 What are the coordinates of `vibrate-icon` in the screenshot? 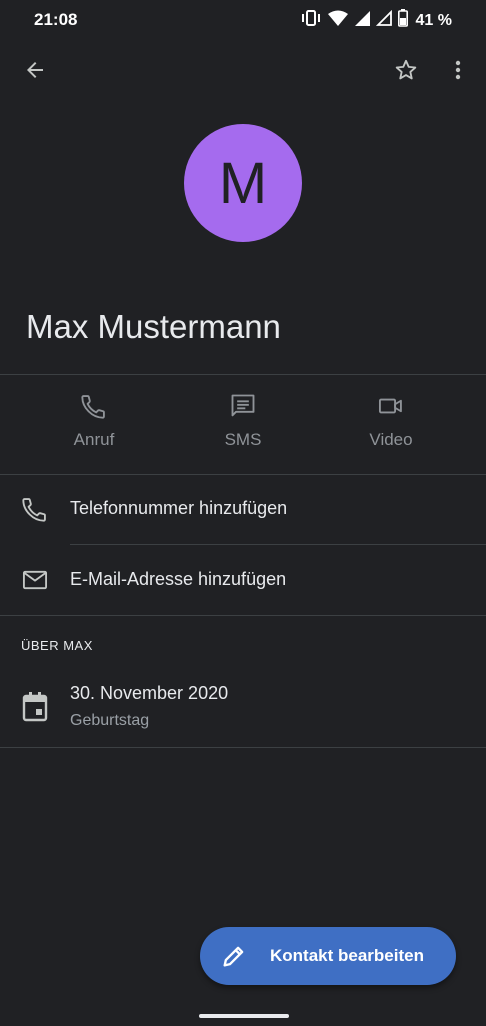 It's located at (311, 20).